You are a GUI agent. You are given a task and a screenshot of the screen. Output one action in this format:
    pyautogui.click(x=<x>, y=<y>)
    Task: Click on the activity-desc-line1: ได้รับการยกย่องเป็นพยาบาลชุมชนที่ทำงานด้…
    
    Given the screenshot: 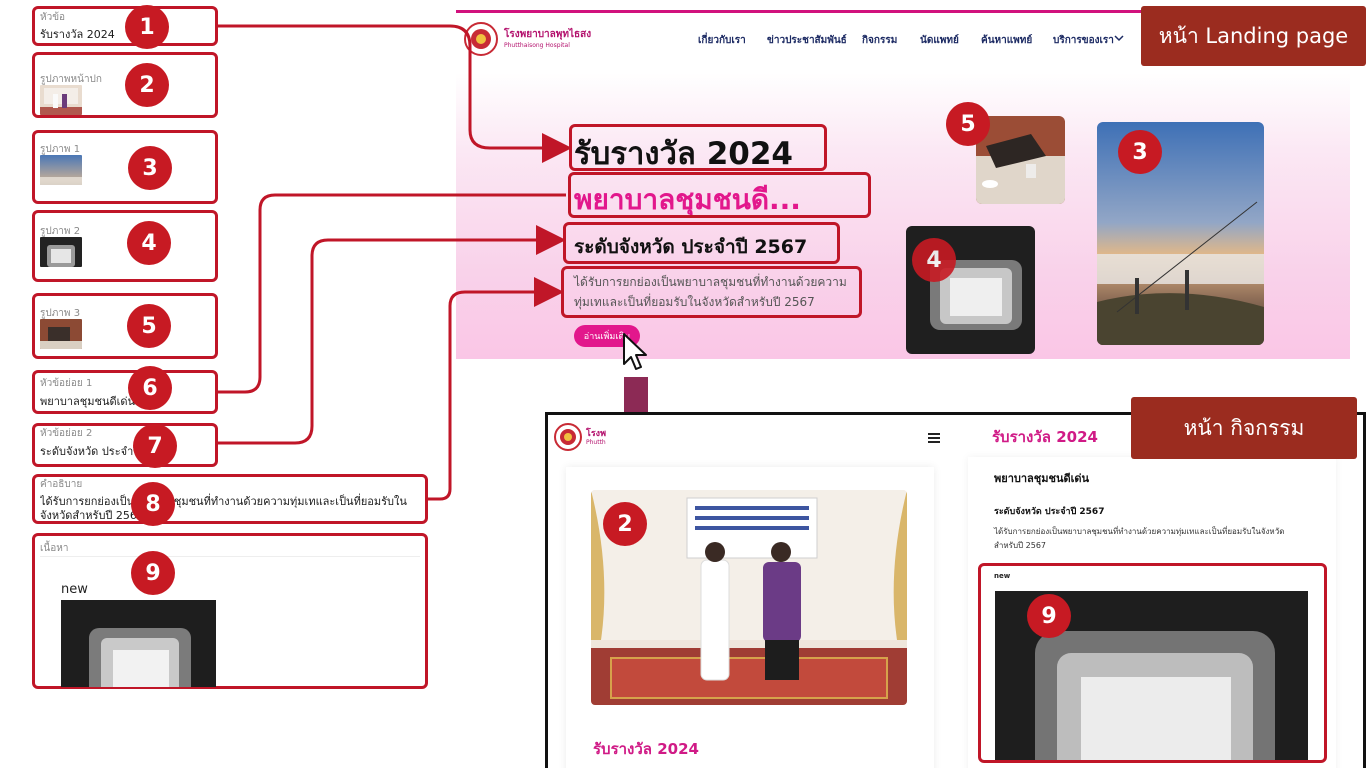 What is the action you would take?
    pyautogui.click(x=1139, y=531)
    